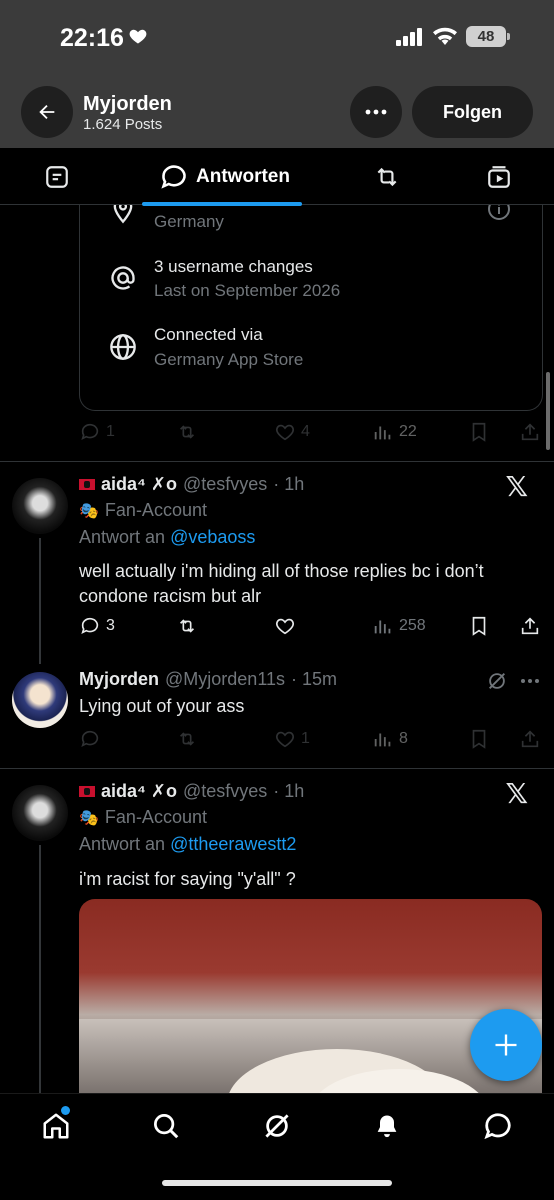 This screenshot has width=554, height=1200. I want to click on profile-header: 22:16 48 Myjorden 1.624 Posts Folgen, so click(277, 74).